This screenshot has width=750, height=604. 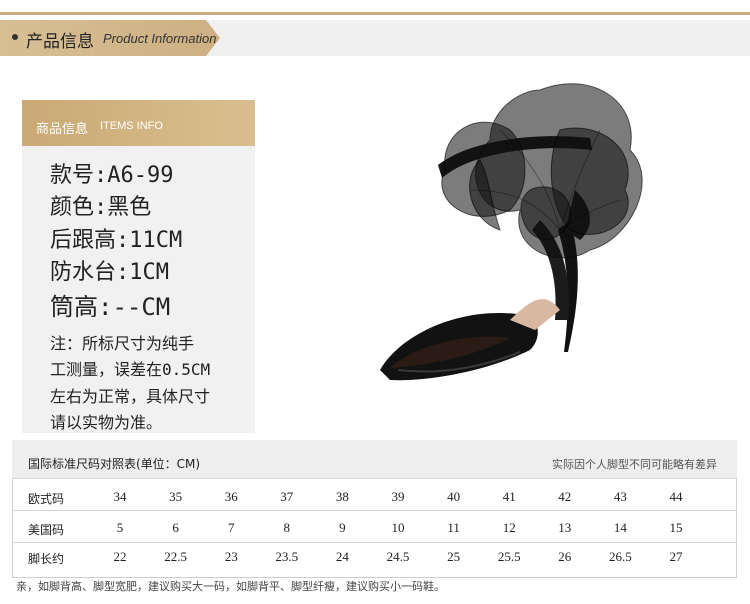 I want to click on note-line: 左右为正常，具体尺寸, so click(x=130, y=396).